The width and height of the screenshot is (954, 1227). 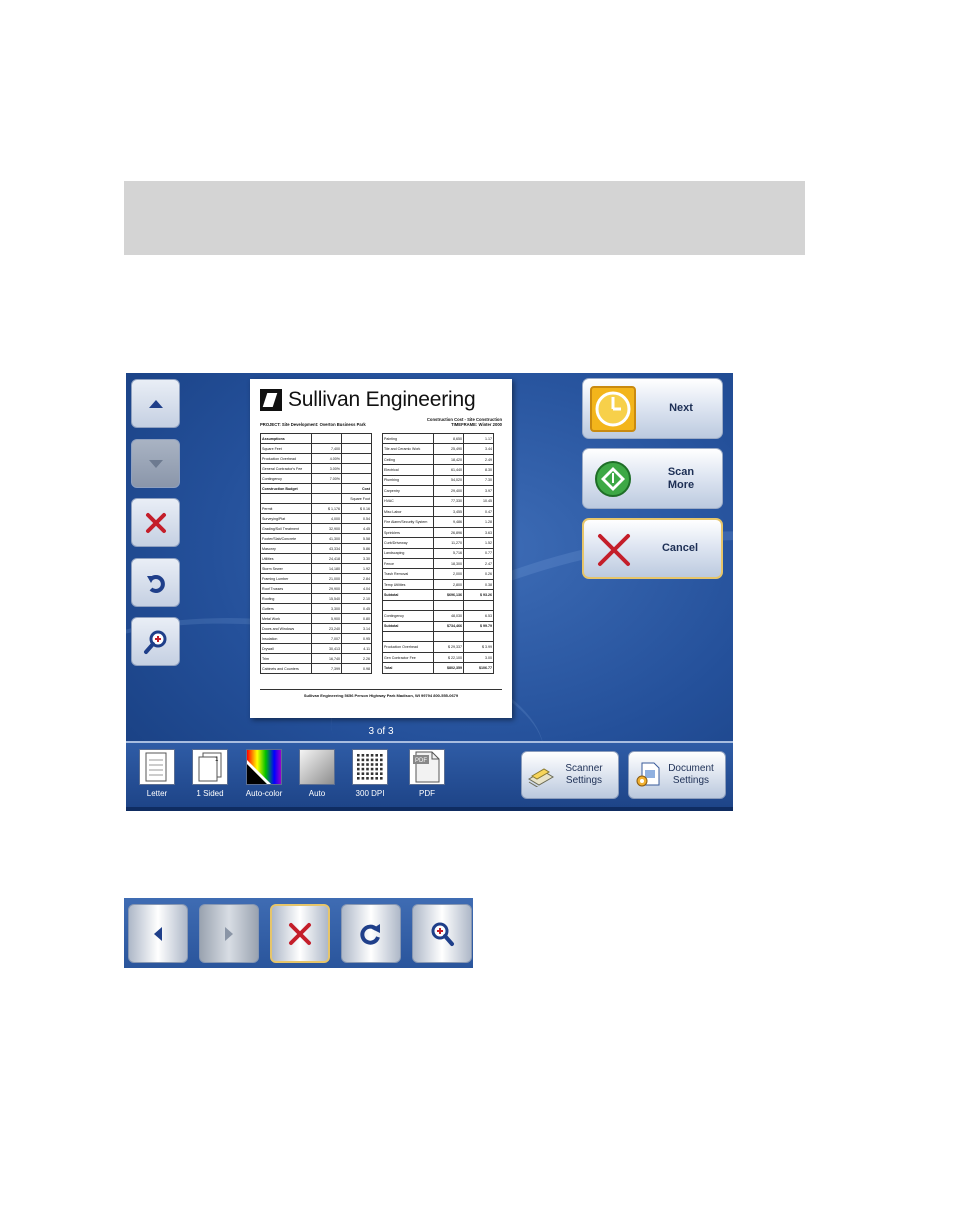 I want to click on cost-item-cell: Production Overhead, so click(x=408, y=647).